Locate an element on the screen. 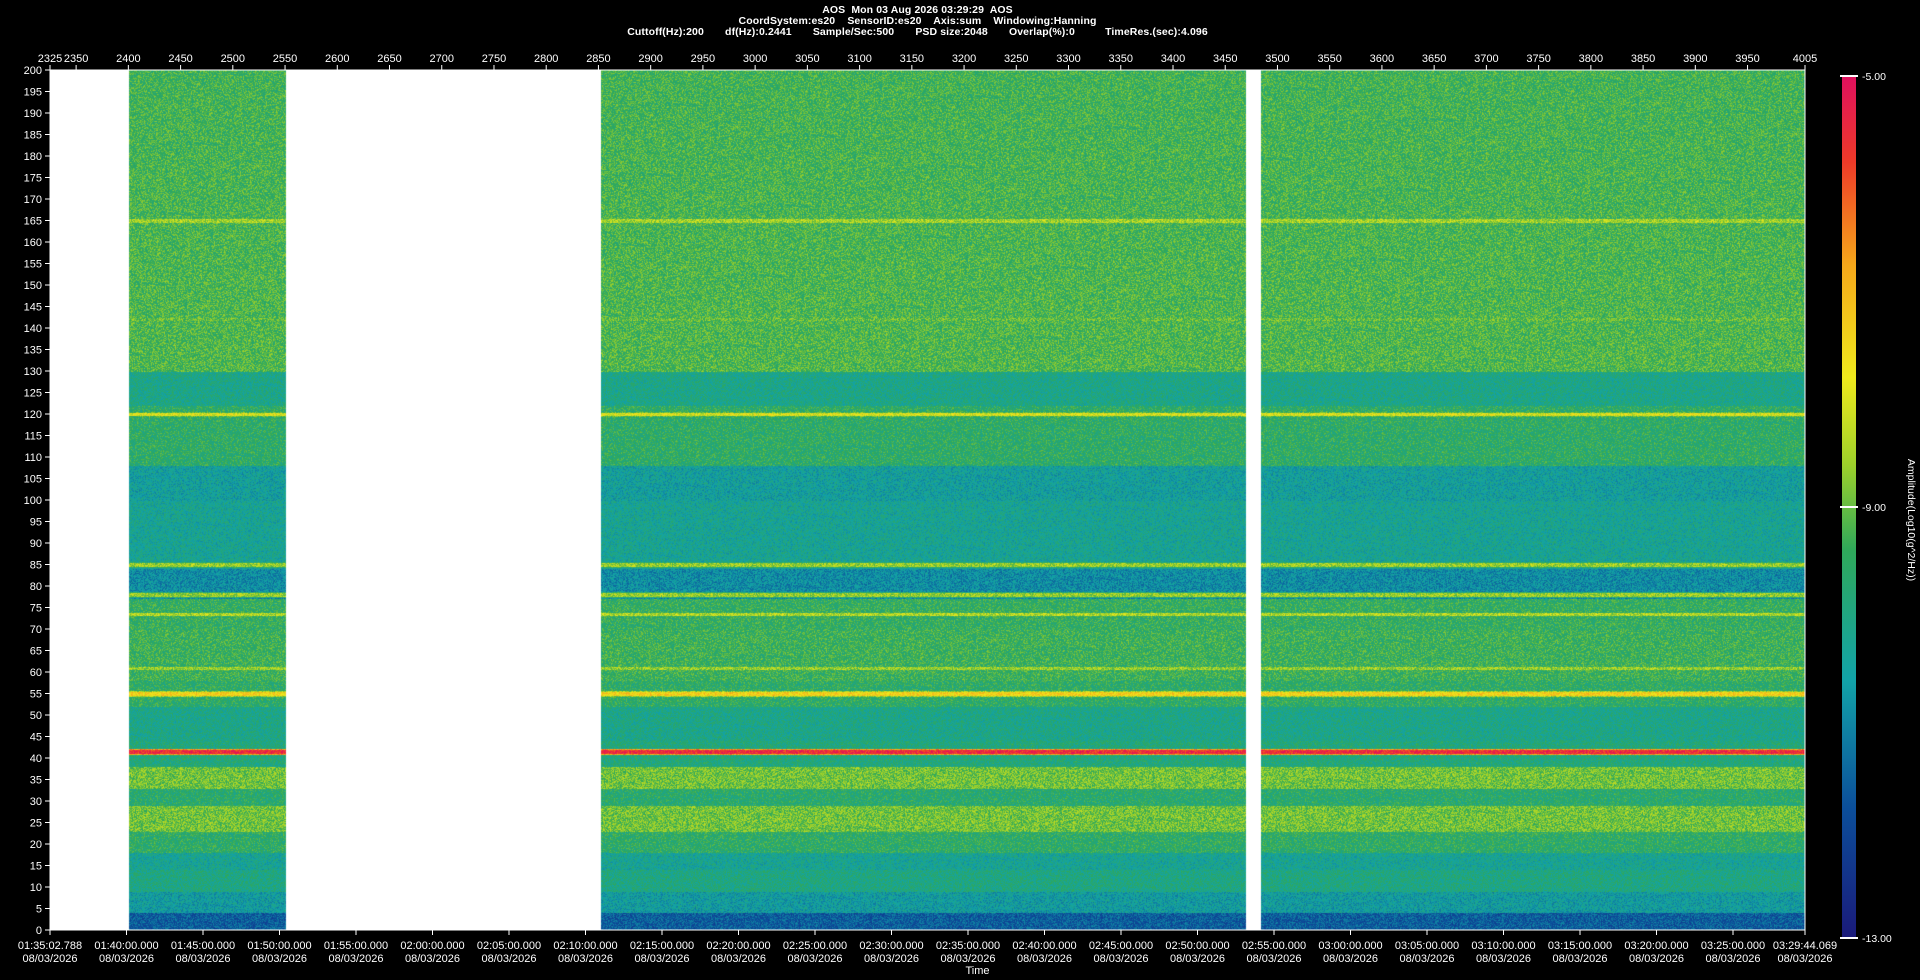  time-tick-label: 02:20:00.000 is located at coordinates (738, 946).